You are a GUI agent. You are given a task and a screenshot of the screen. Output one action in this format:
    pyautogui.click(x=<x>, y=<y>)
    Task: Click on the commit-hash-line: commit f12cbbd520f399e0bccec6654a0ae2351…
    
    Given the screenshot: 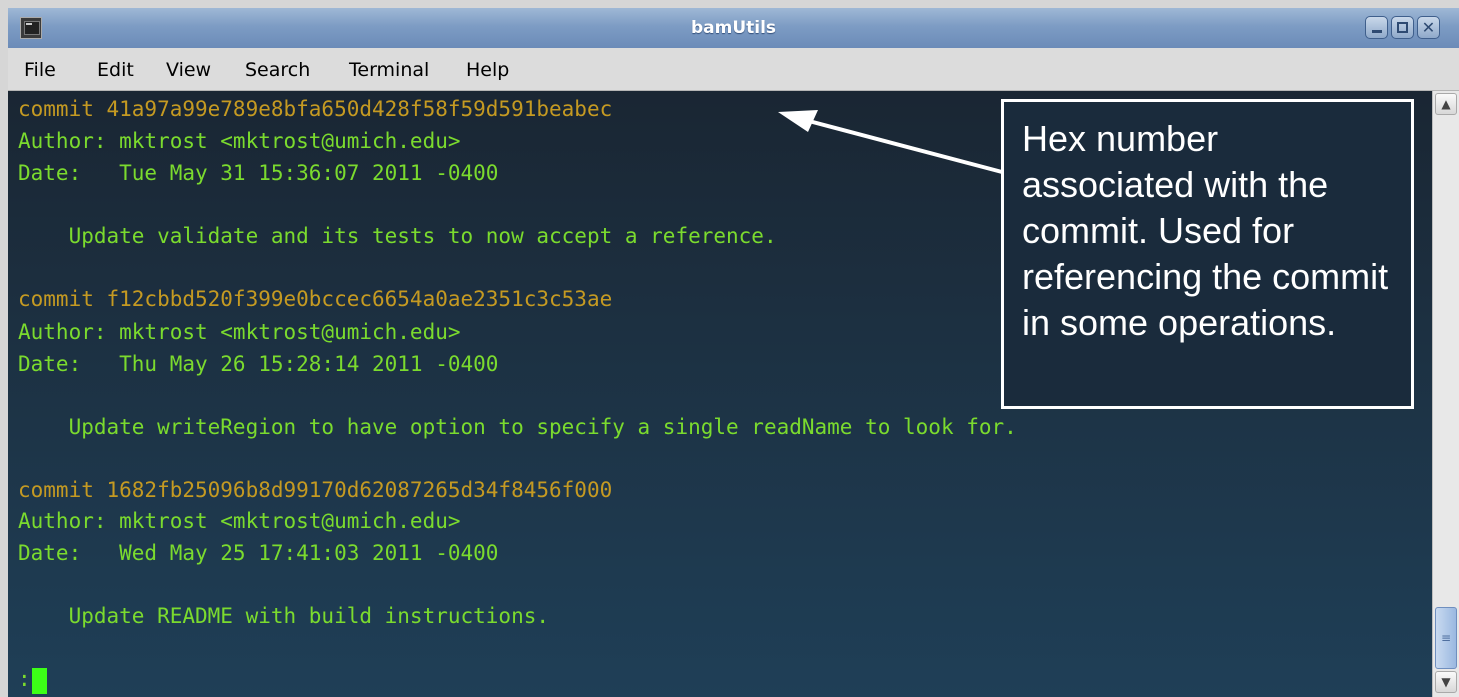 What is the action you would take?
    pyautogui.click(x=315, y=299)
    